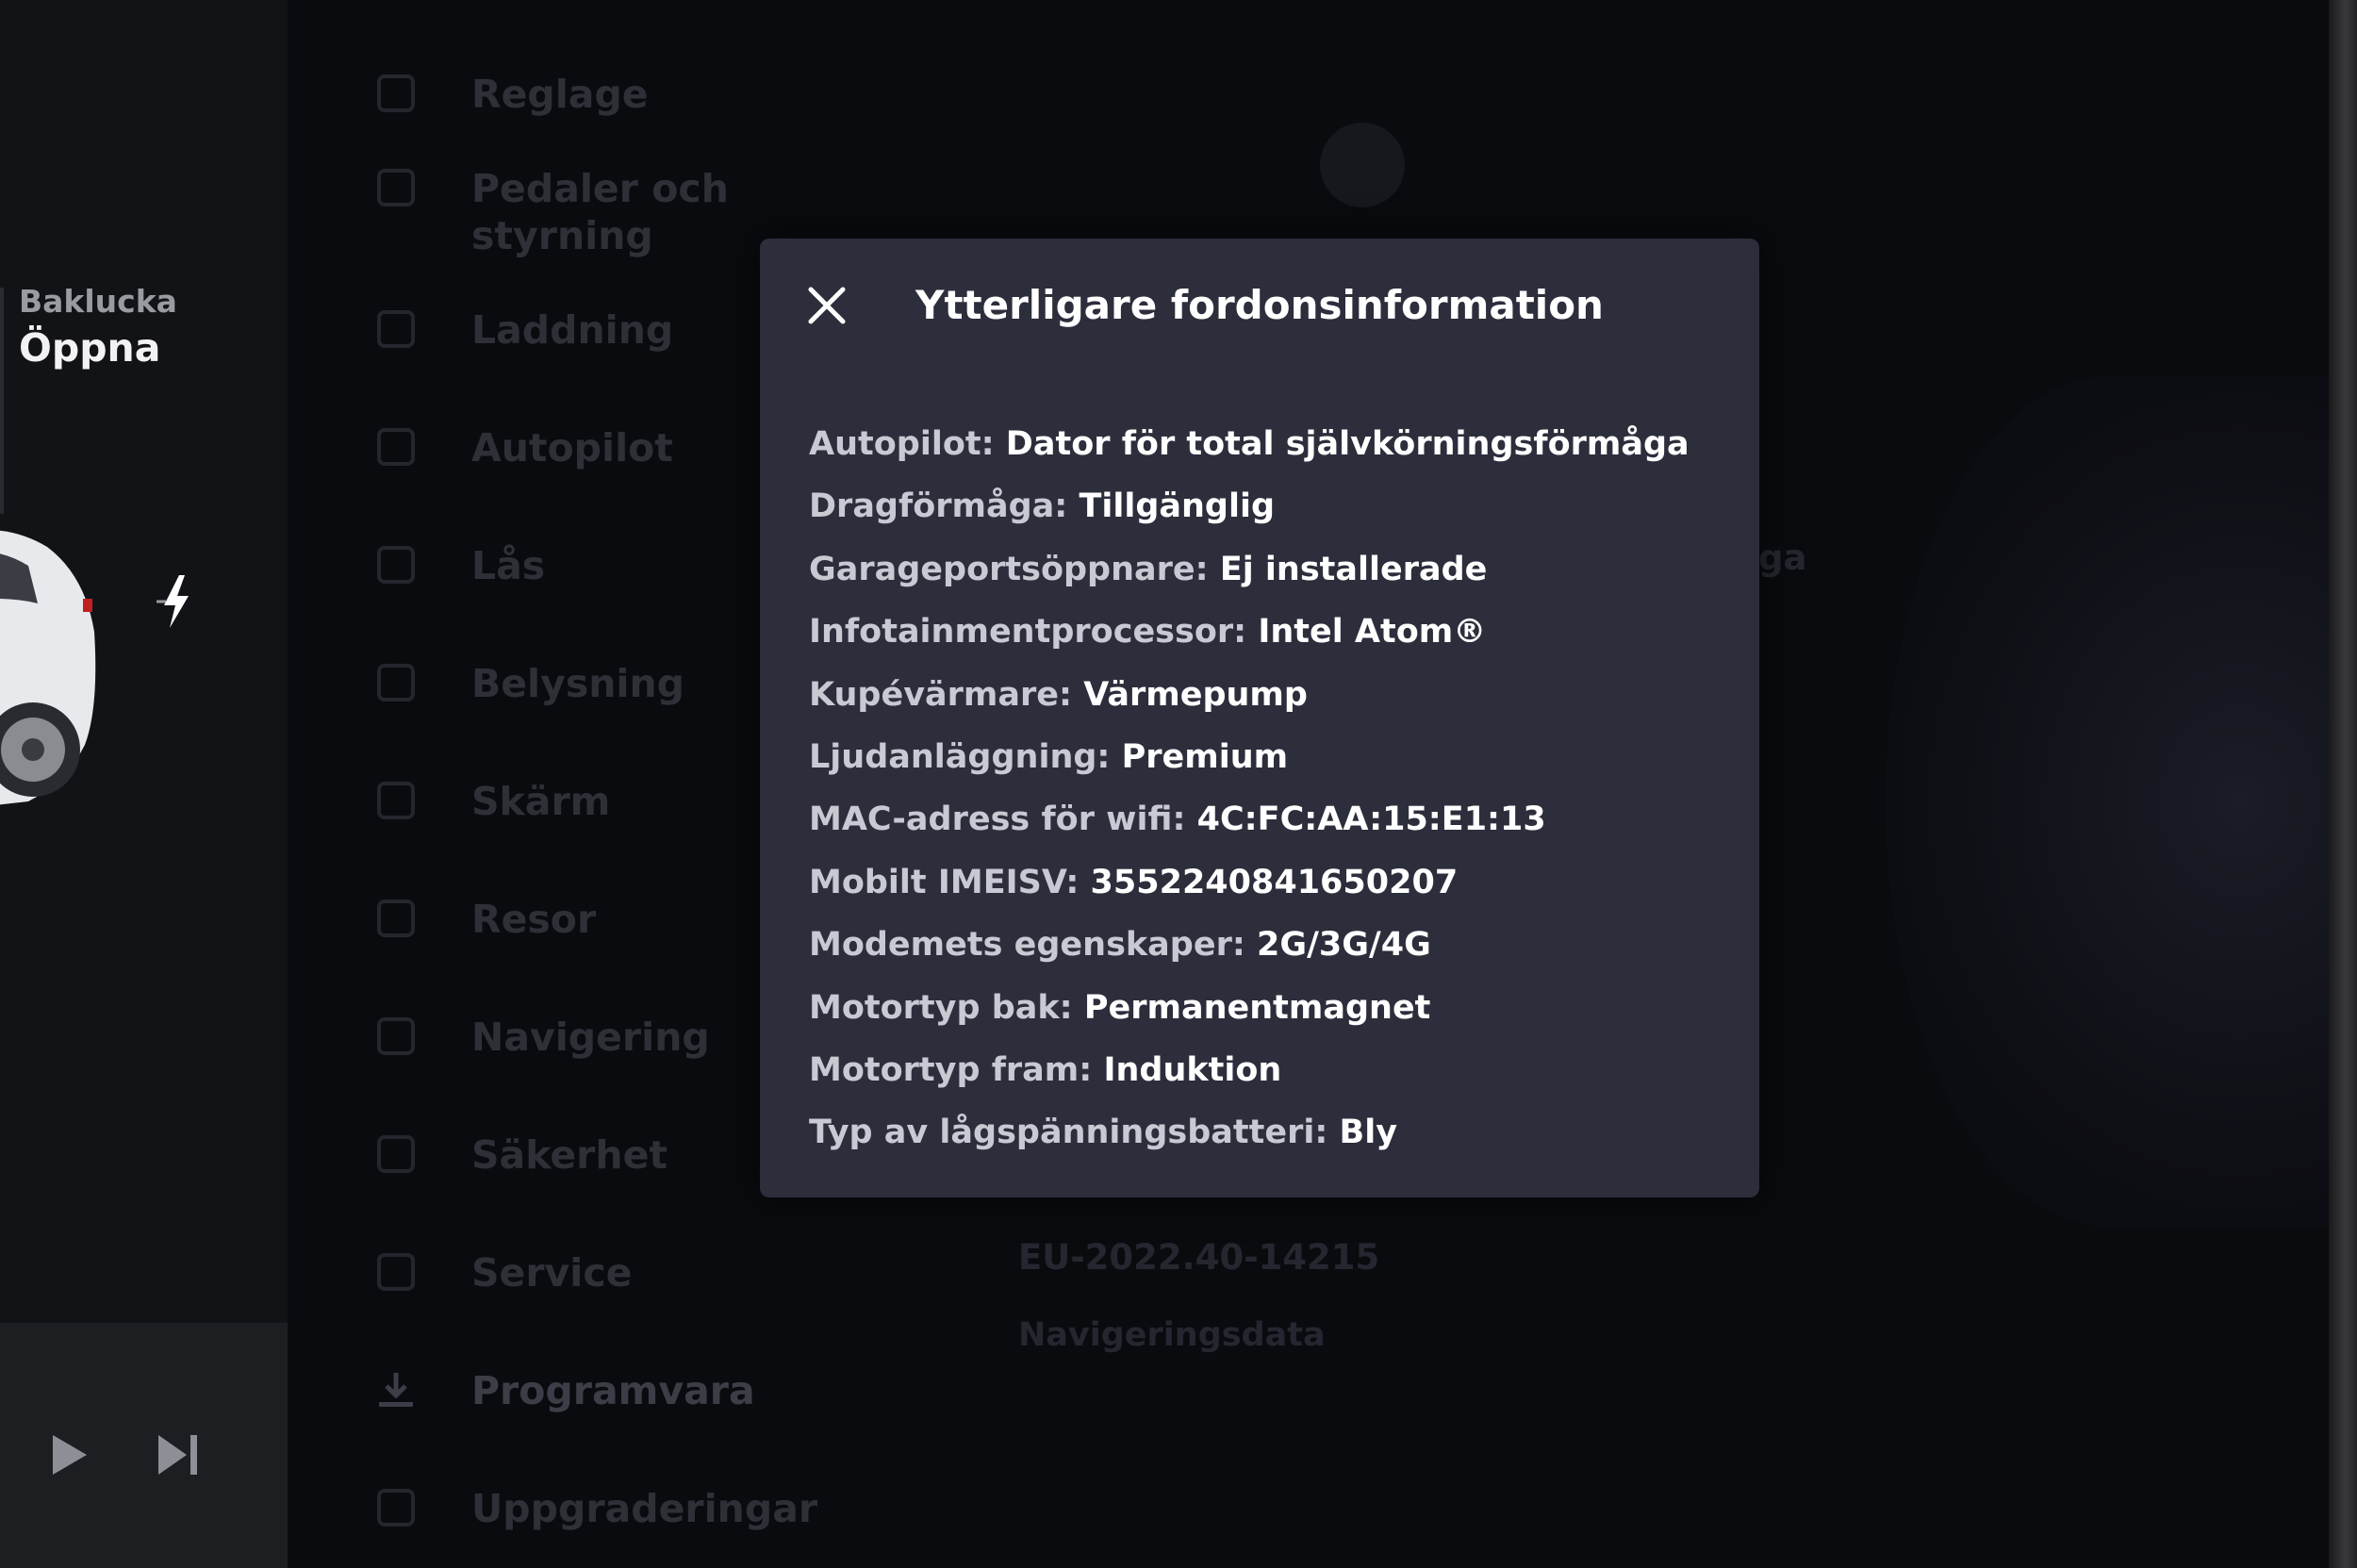  I want to click on menu-item-label: Pedaler och styrning, so click(600, 212).